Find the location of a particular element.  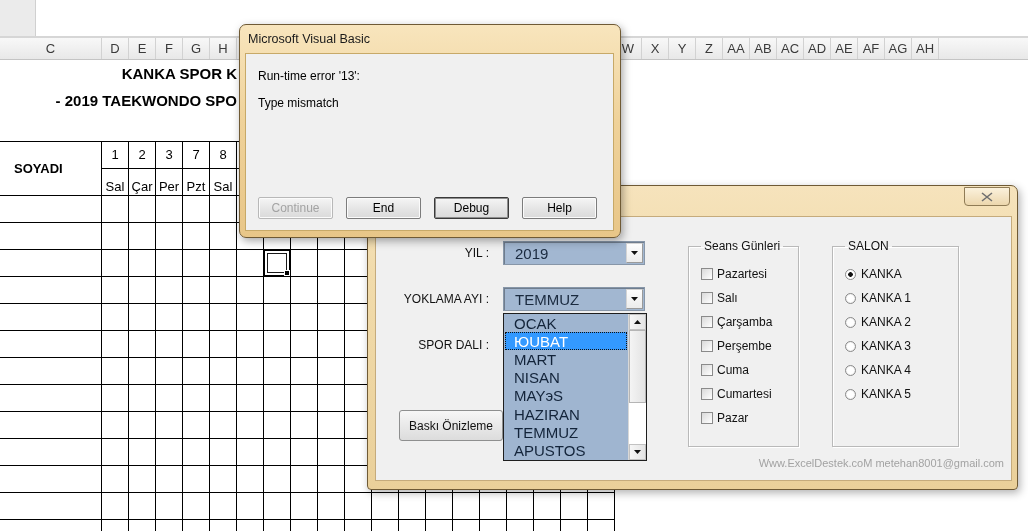

column-header: G is located at coordinates (196, 48).